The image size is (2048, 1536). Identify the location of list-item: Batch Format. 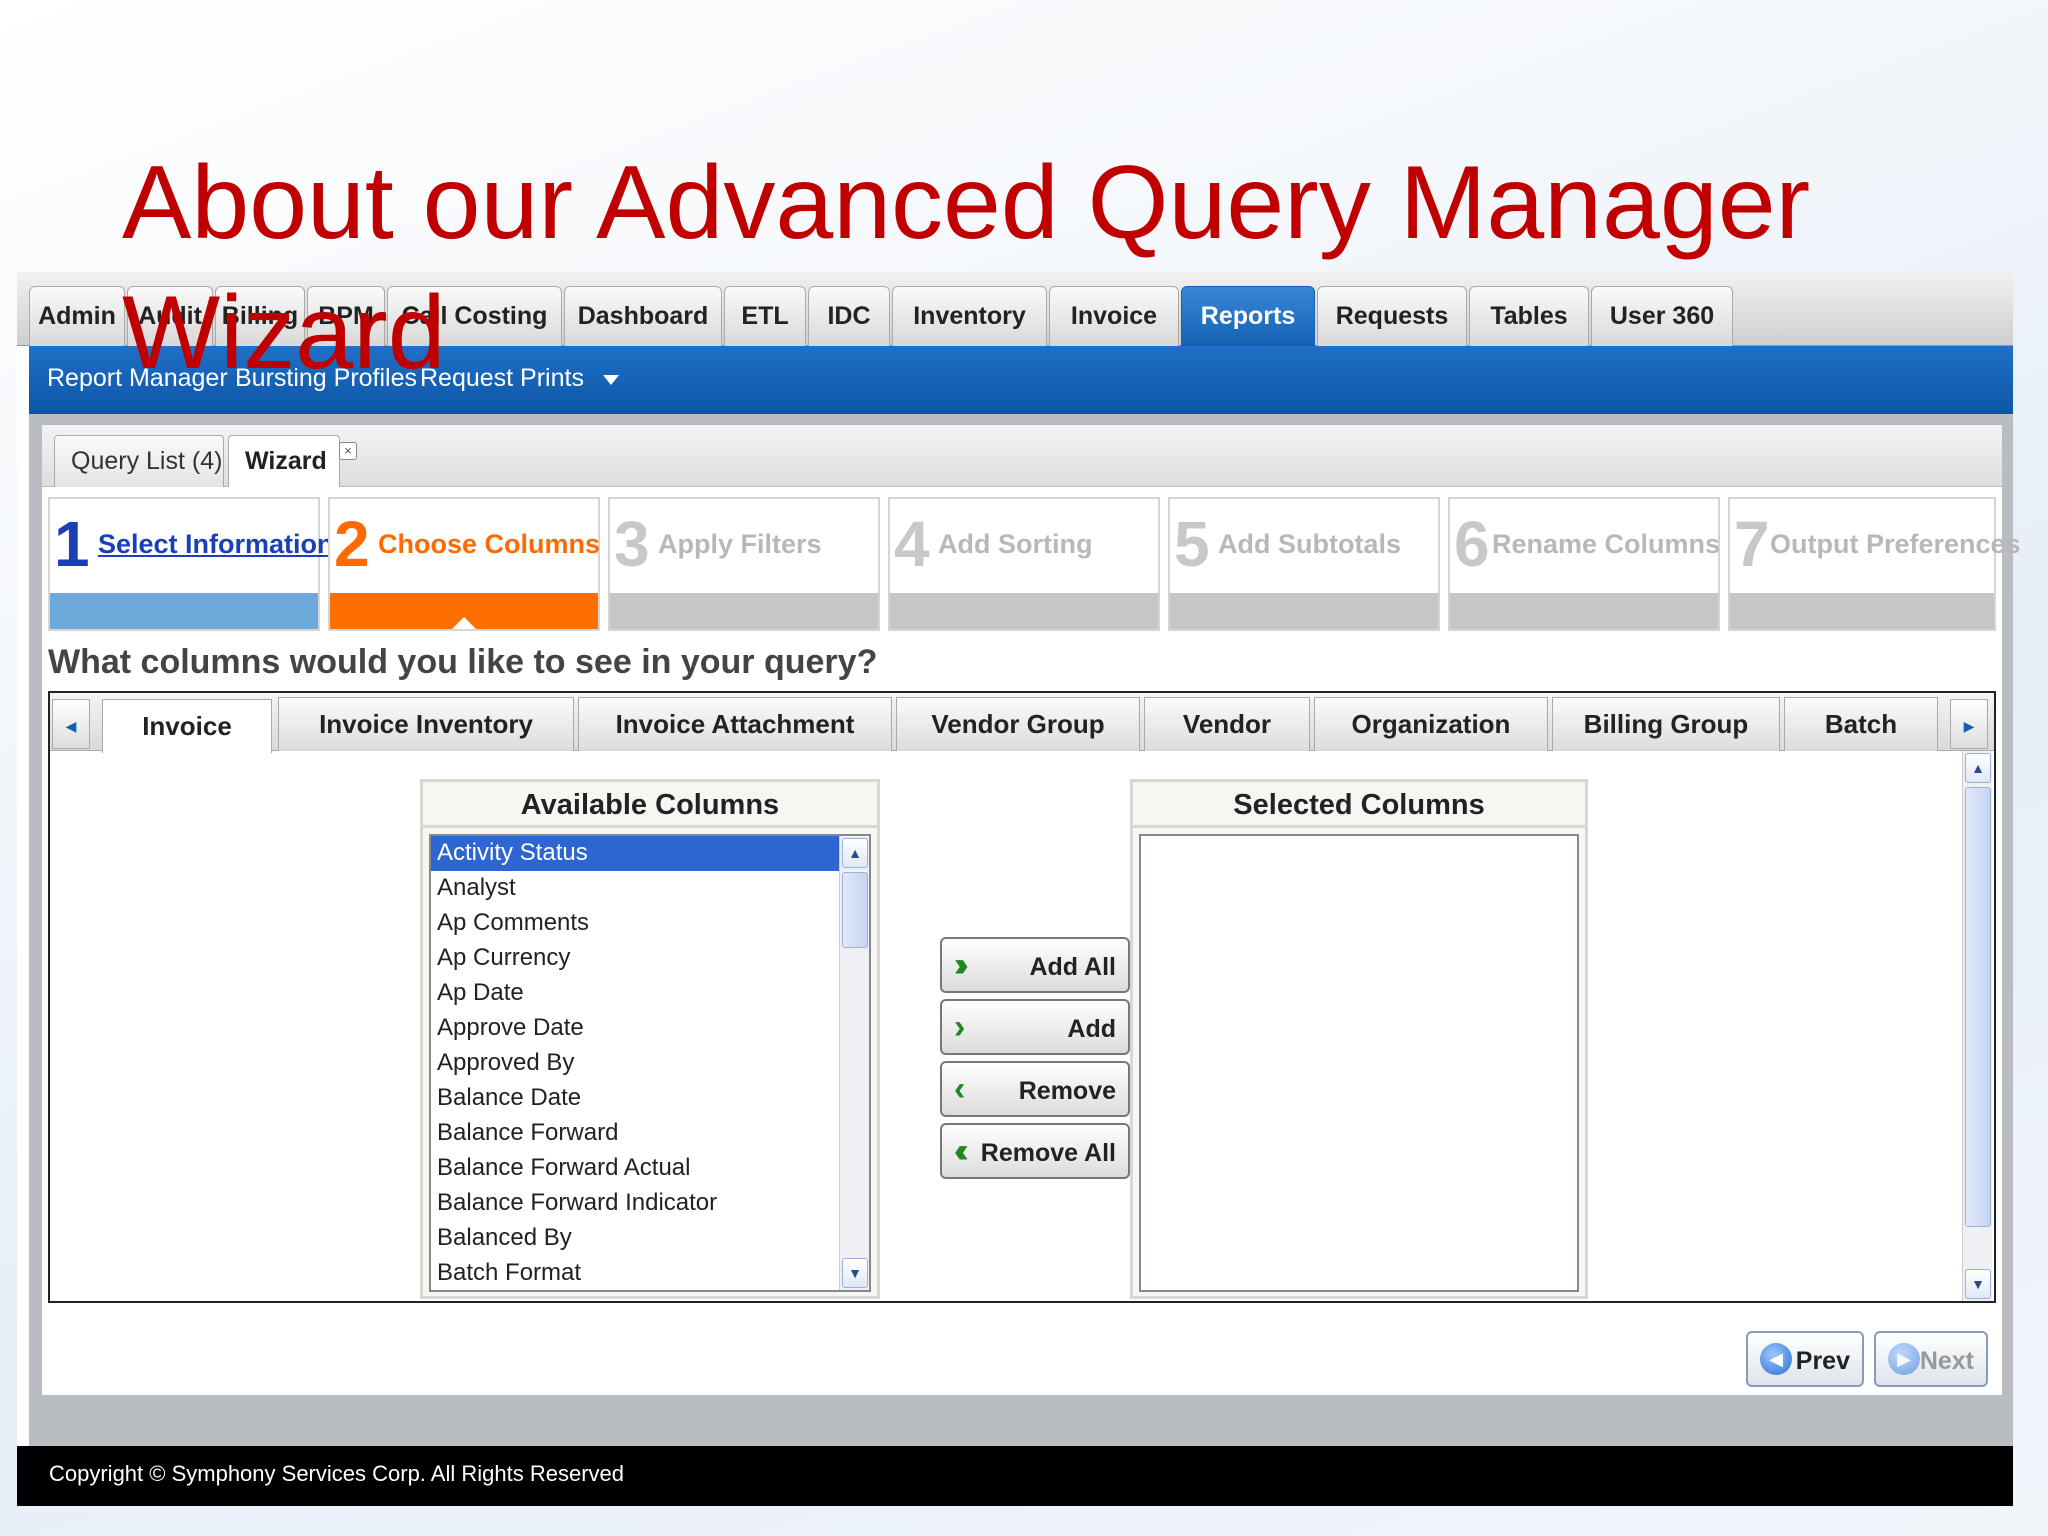
(650, 1273).